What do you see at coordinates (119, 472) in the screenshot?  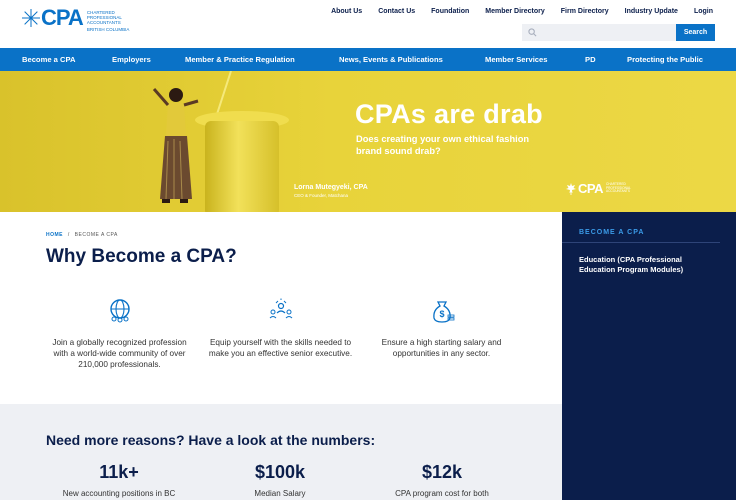 I see `stat-value: 11k+` at bounding box center [119, 472].